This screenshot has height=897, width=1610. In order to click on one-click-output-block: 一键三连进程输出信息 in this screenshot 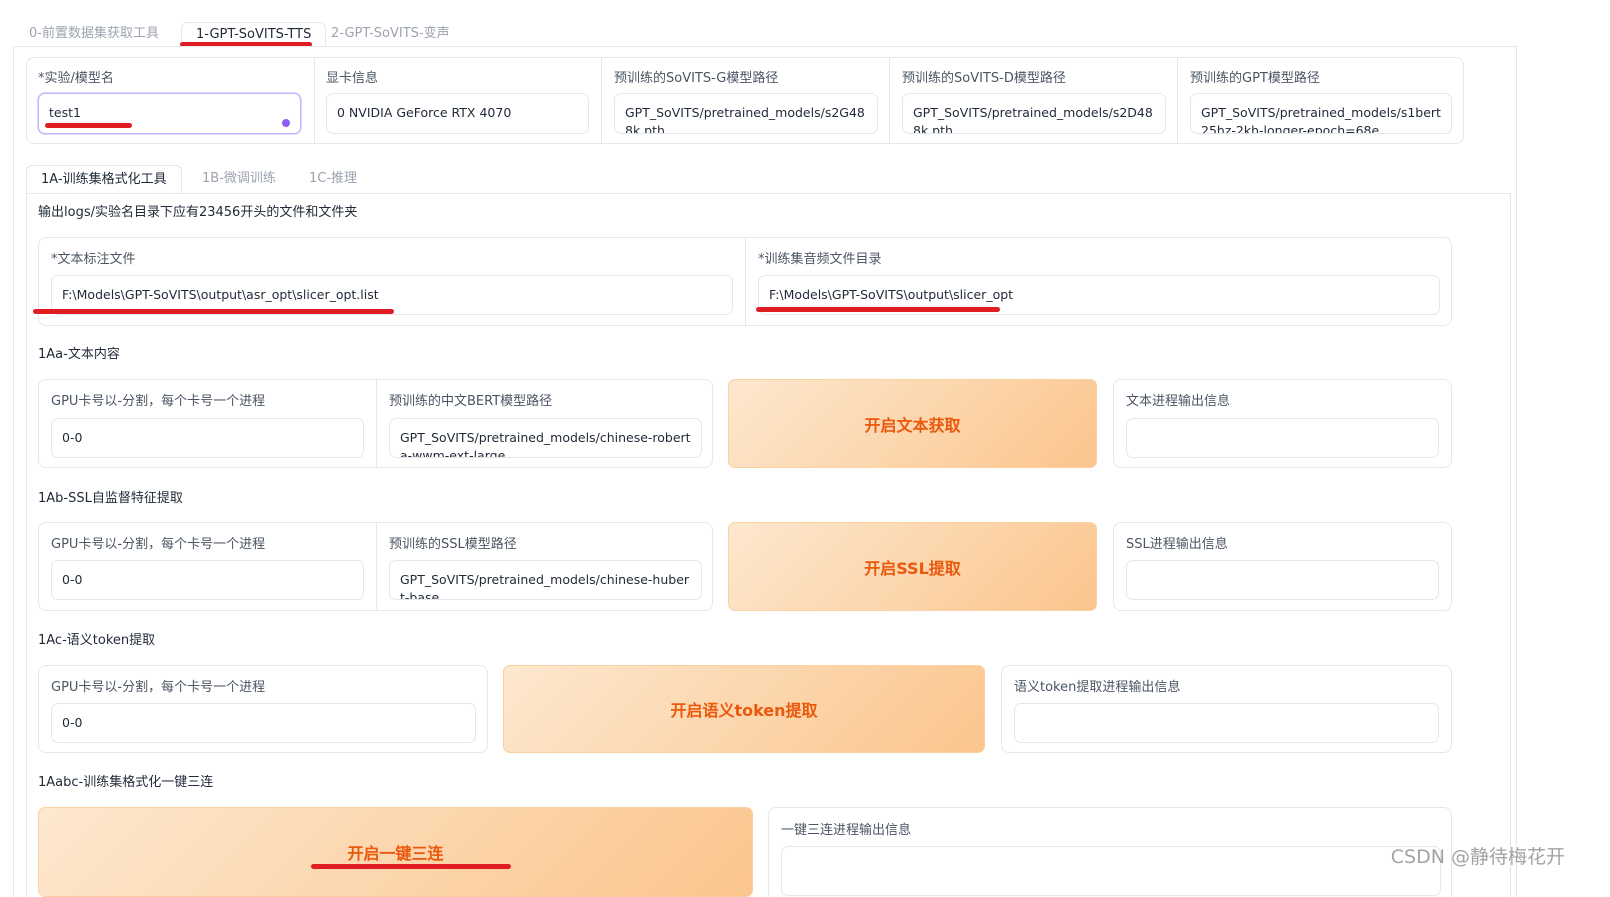, I will do `click(1110, 852)`.